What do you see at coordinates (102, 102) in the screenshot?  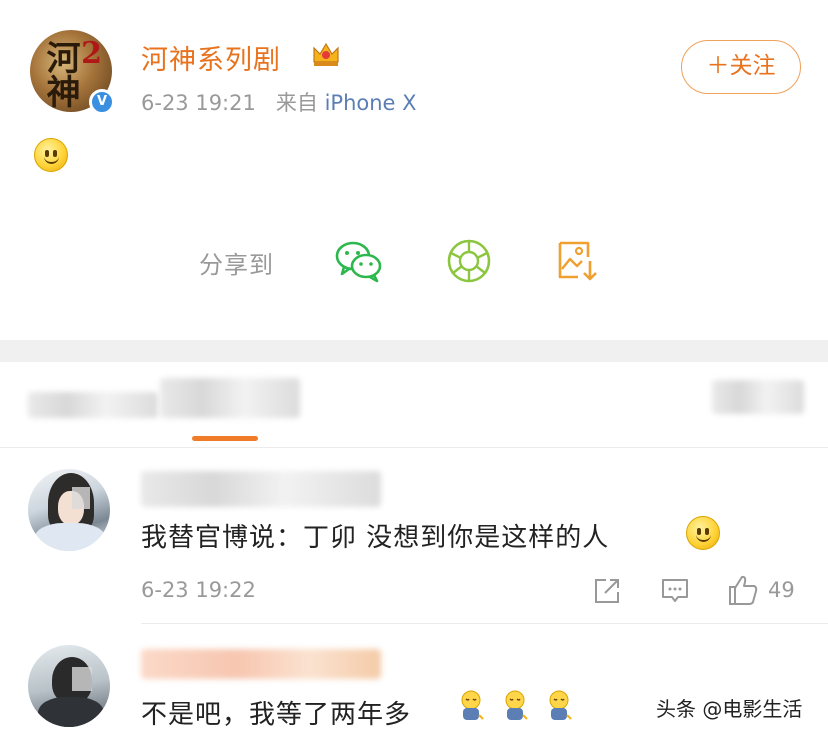 I see `verified-badge-icon: V` at bounding box center [102, 102].